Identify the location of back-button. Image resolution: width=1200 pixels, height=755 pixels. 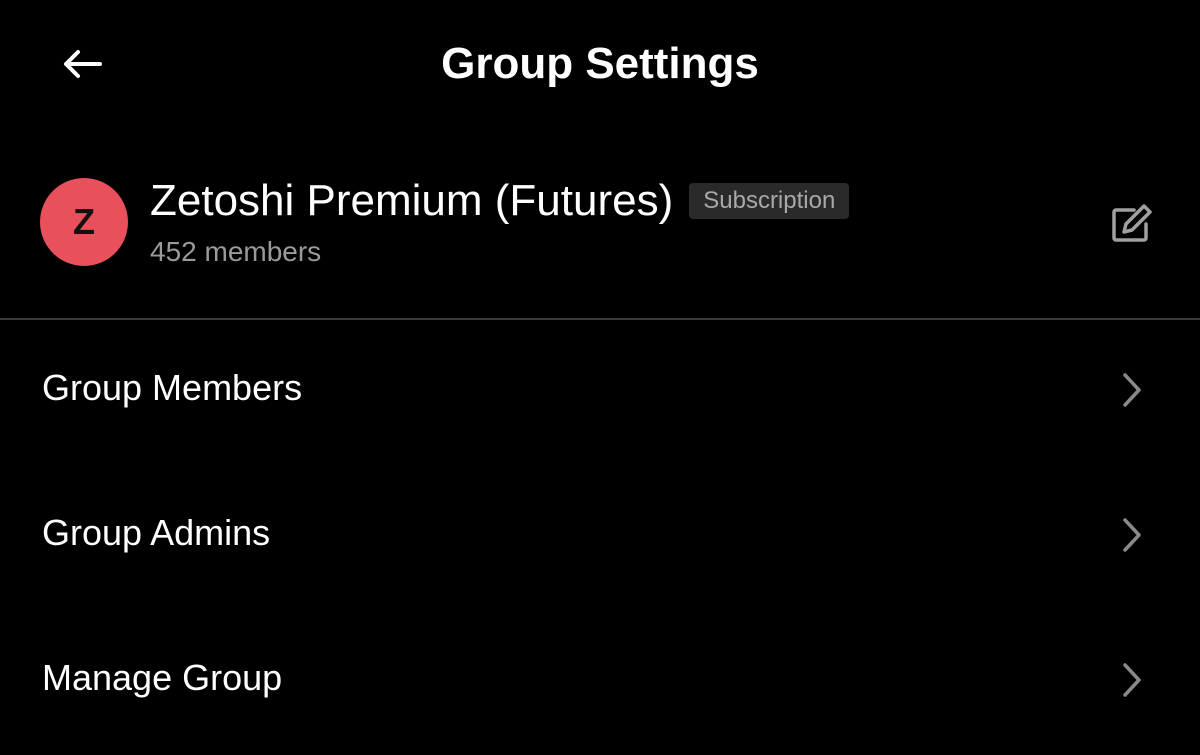
(82, 64).